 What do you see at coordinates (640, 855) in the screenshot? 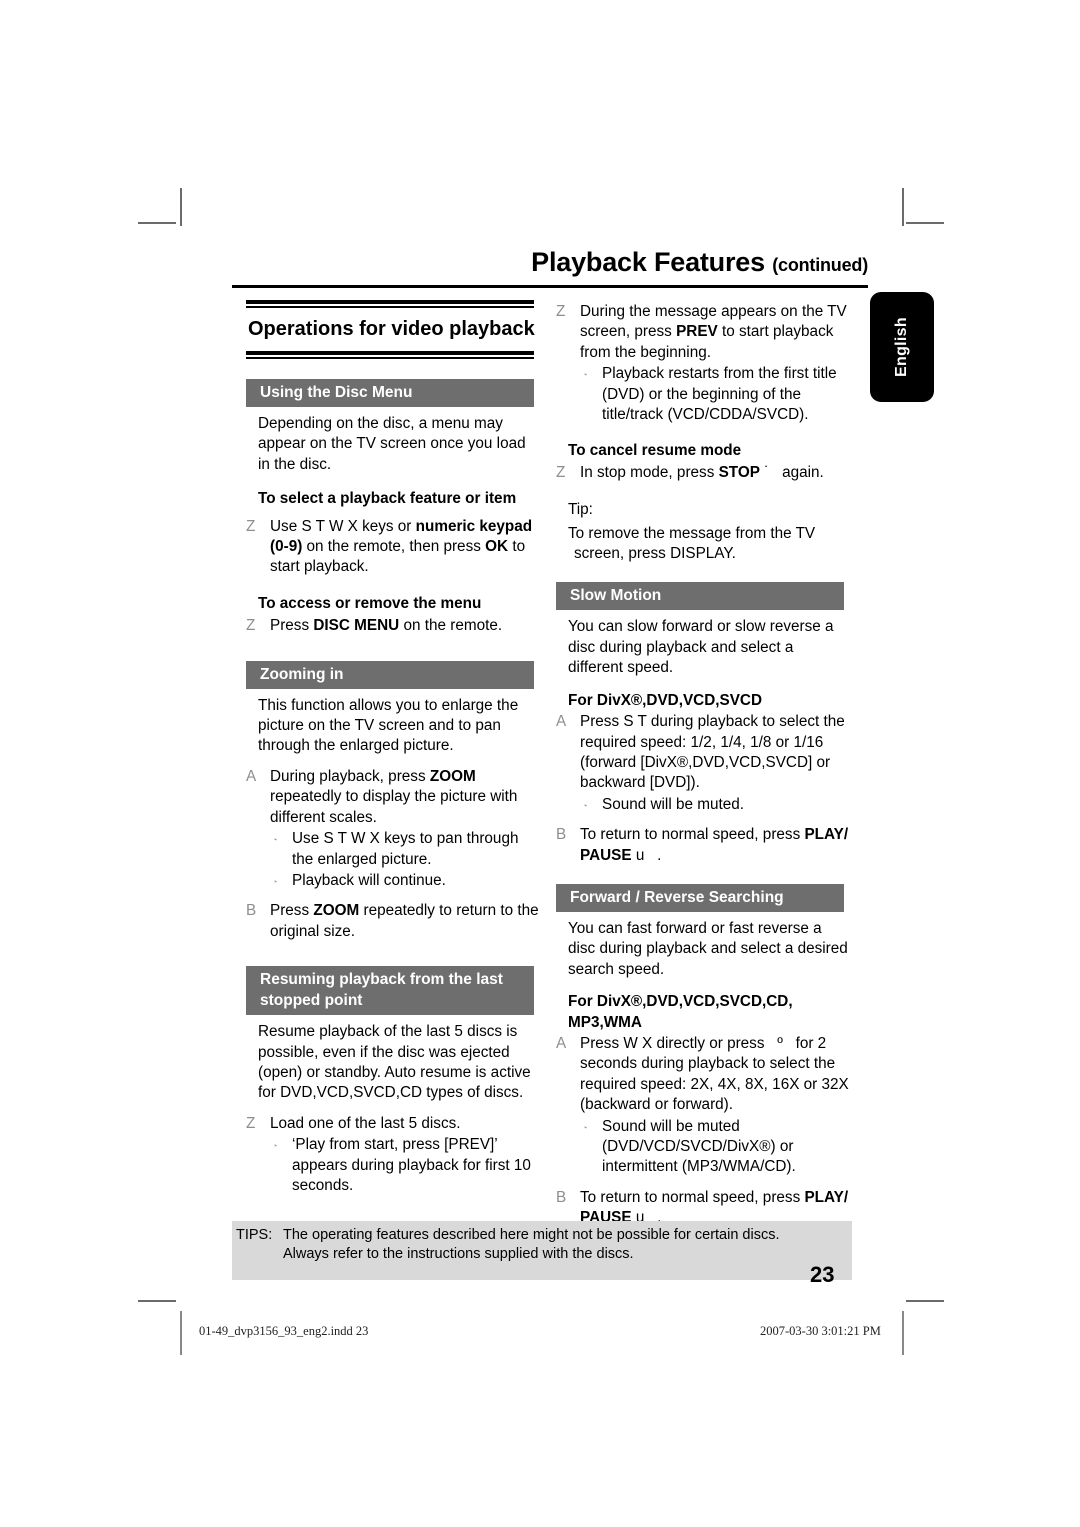
I see `play-pause-symbol-glyph: u` at bounding box center [640, 855].